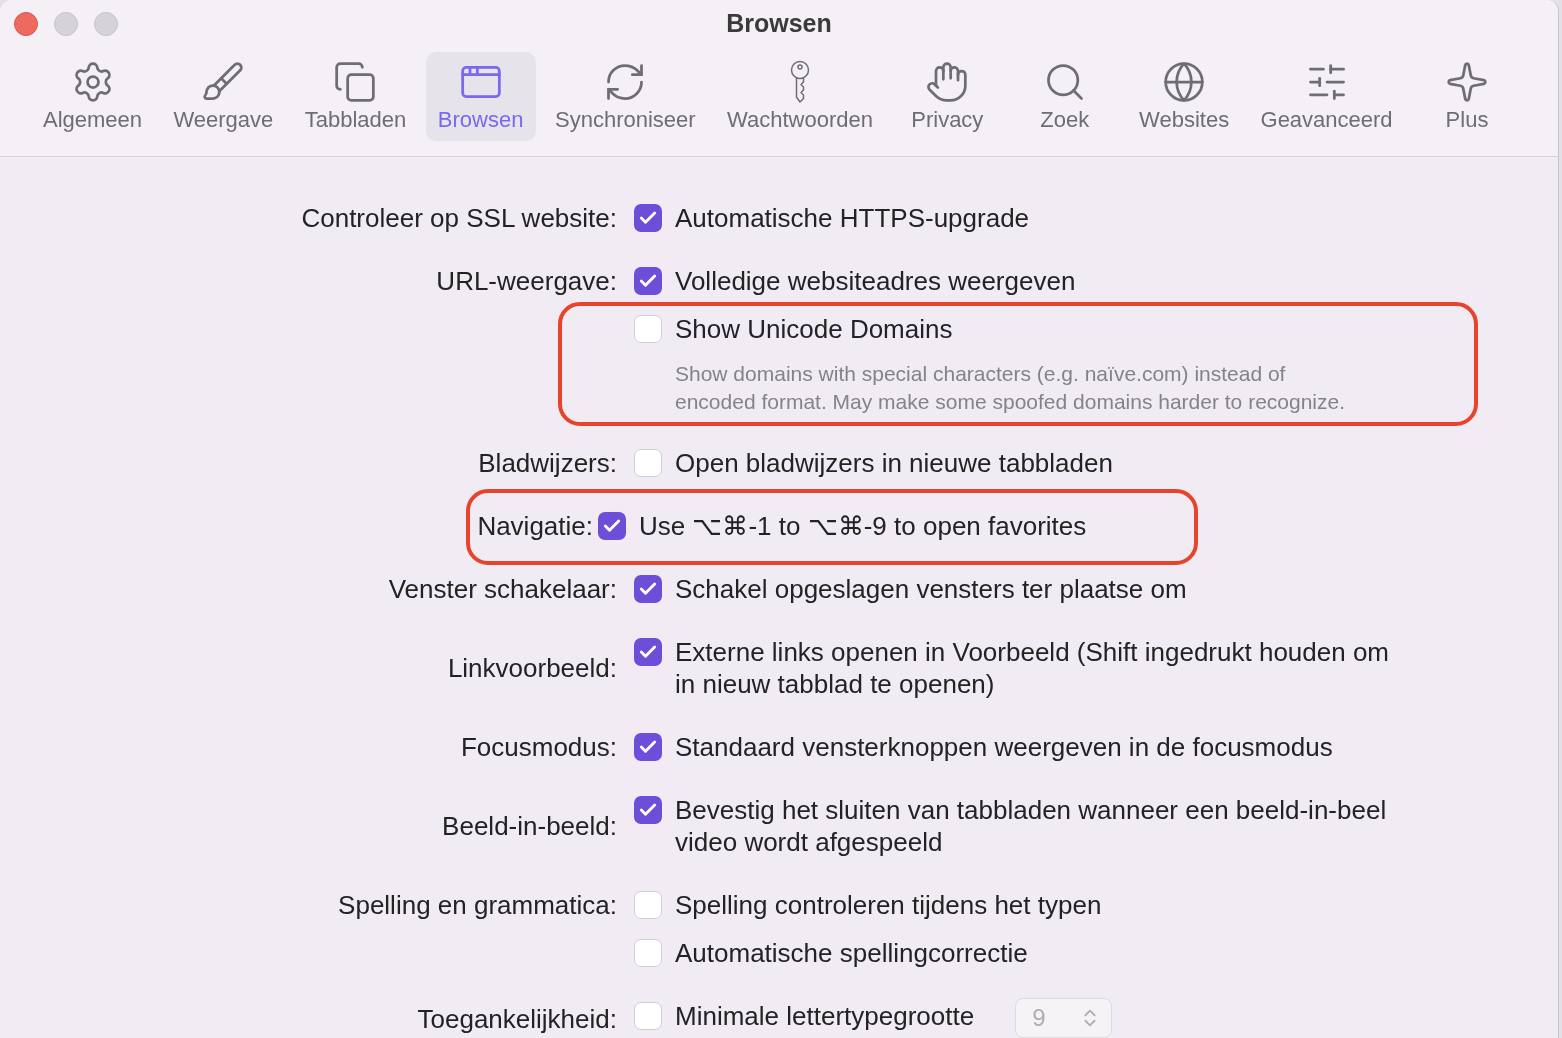 The height and width of the screenshot is (1038, 1562). What do you see at coordinates (223, 96) in the screenshot?
I see `toolbar-tab: Weergave` at bounding box center [223, 96].